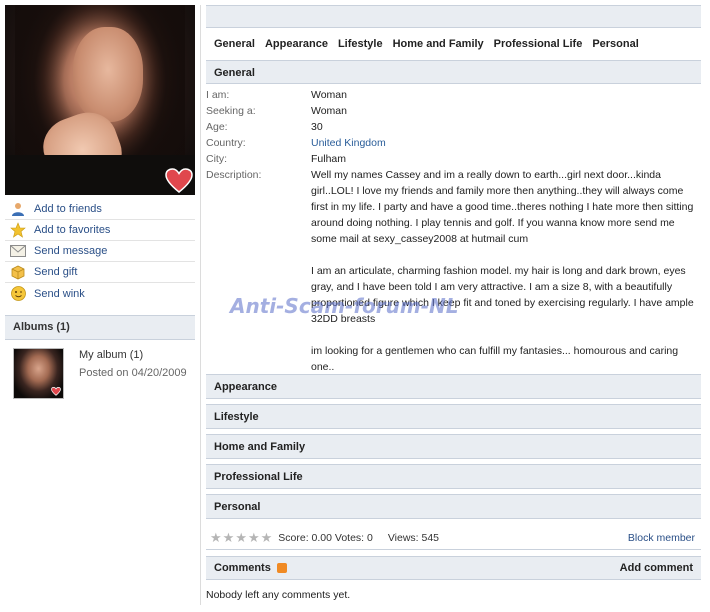 The width and height of the screenshot is (710, 612). What do you see at coordinates (453, 476) in the screenshot?
I see `section-professional-life-header: Professional Life` at bounding box center [453, 476].